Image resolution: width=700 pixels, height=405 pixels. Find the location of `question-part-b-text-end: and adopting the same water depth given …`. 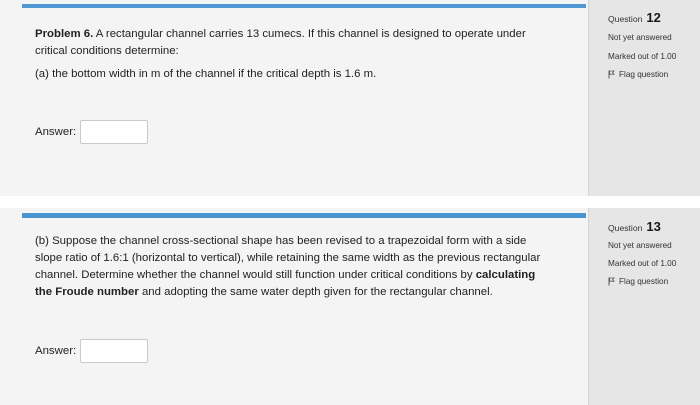

question-part-b-text-end: and adopting the same water depth given … is located at coordinates (317, 292).